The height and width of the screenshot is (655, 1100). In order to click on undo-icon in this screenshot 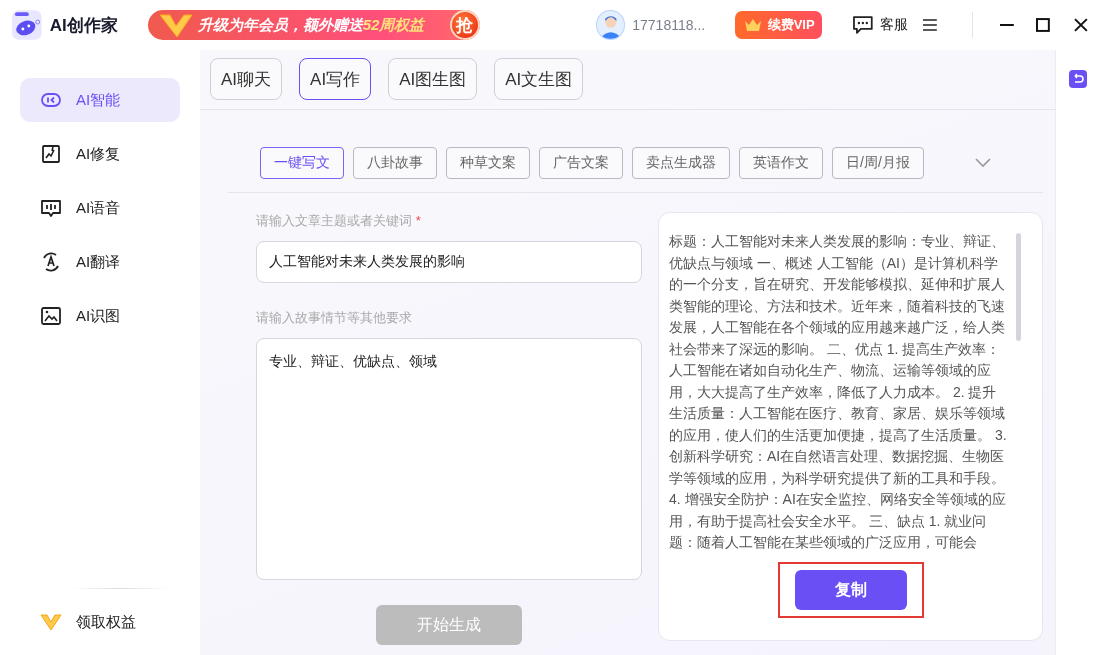, I will do `click(1078, 79)`.